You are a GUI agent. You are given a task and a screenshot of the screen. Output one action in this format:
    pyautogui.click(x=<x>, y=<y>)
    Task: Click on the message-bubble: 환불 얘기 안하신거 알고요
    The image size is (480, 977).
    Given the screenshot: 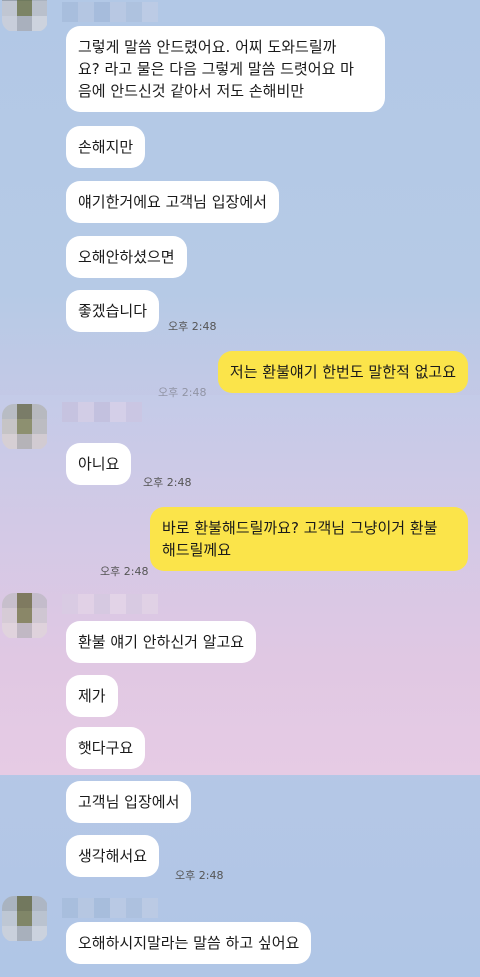 What is the action you would take?
    pyautogui.click(x=161, y=642)
    